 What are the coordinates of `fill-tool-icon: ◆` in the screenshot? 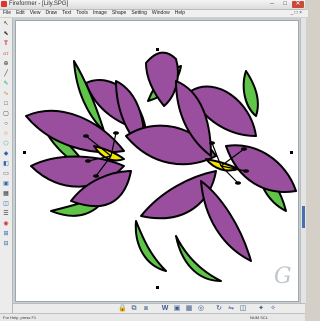 It's located at (6, 154).